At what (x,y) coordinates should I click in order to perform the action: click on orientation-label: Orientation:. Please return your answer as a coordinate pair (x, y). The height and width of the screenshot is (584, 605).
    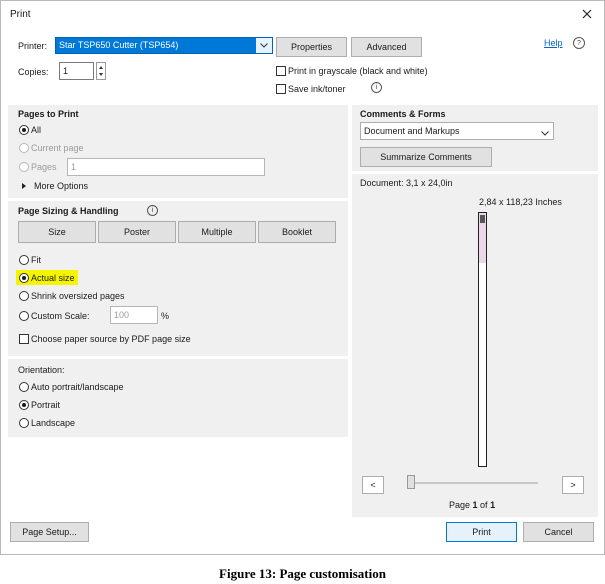
    Looking at the image, I should click on (41, 370).